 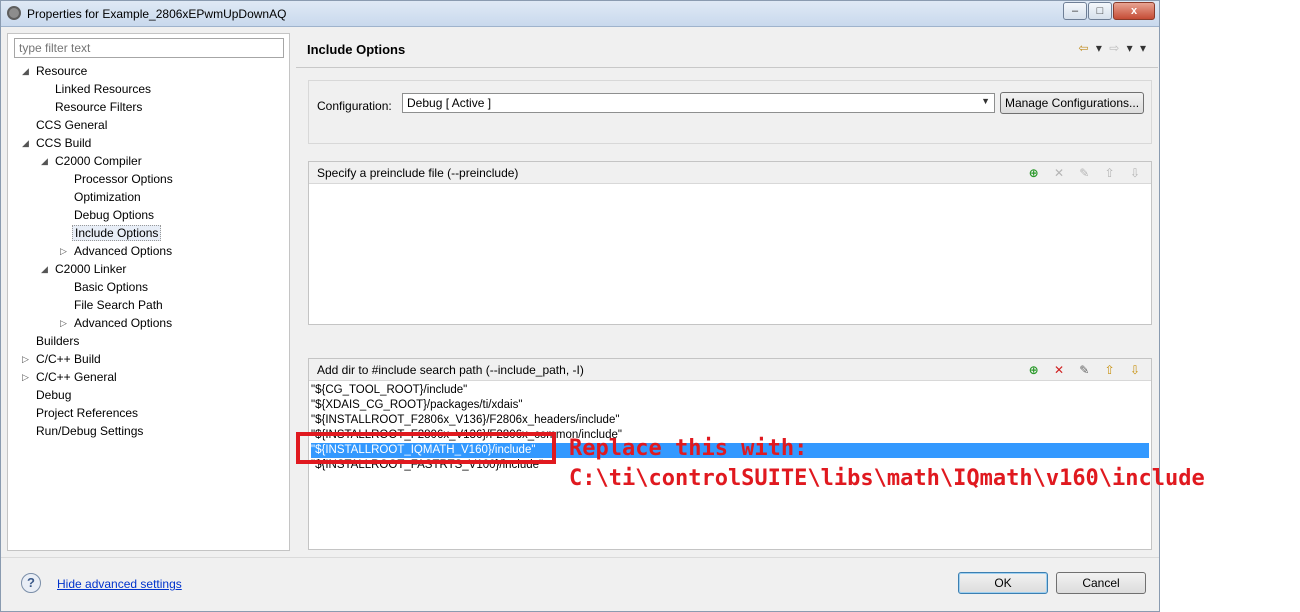 I want to click on page-title: Include Options, so click(x=356, y=49).